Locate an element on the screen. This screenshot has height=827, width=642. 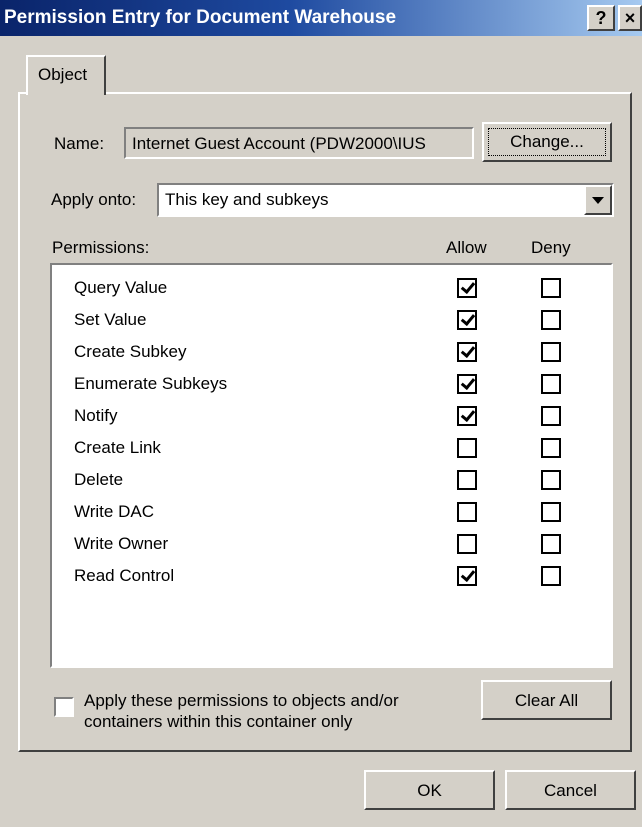
permission-name: Read Control is located at coordinates (124, 575).